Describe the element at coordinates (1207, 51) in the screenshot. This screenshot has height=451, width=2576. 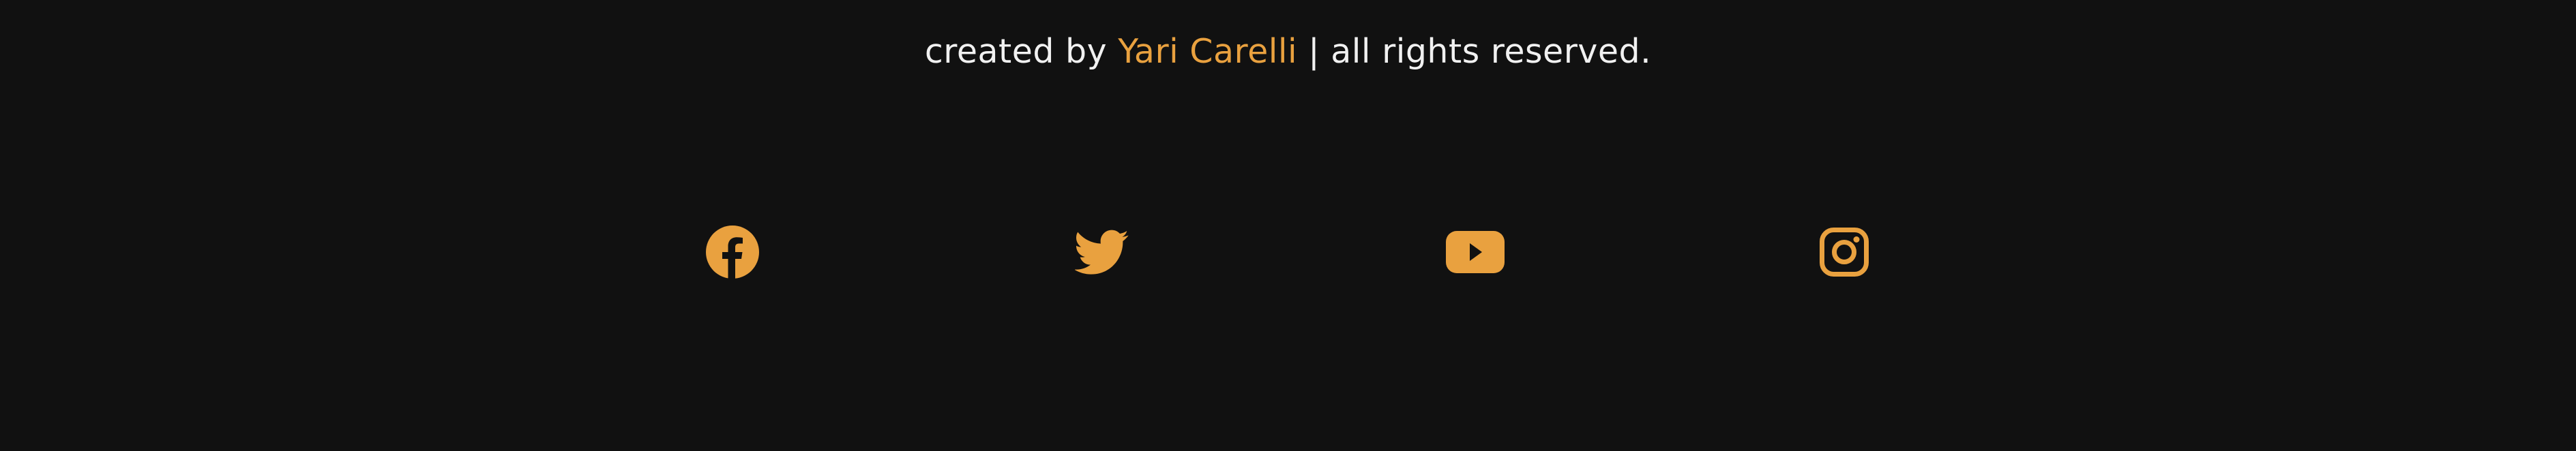
I see `author-link: Yari Carelli` at that location.